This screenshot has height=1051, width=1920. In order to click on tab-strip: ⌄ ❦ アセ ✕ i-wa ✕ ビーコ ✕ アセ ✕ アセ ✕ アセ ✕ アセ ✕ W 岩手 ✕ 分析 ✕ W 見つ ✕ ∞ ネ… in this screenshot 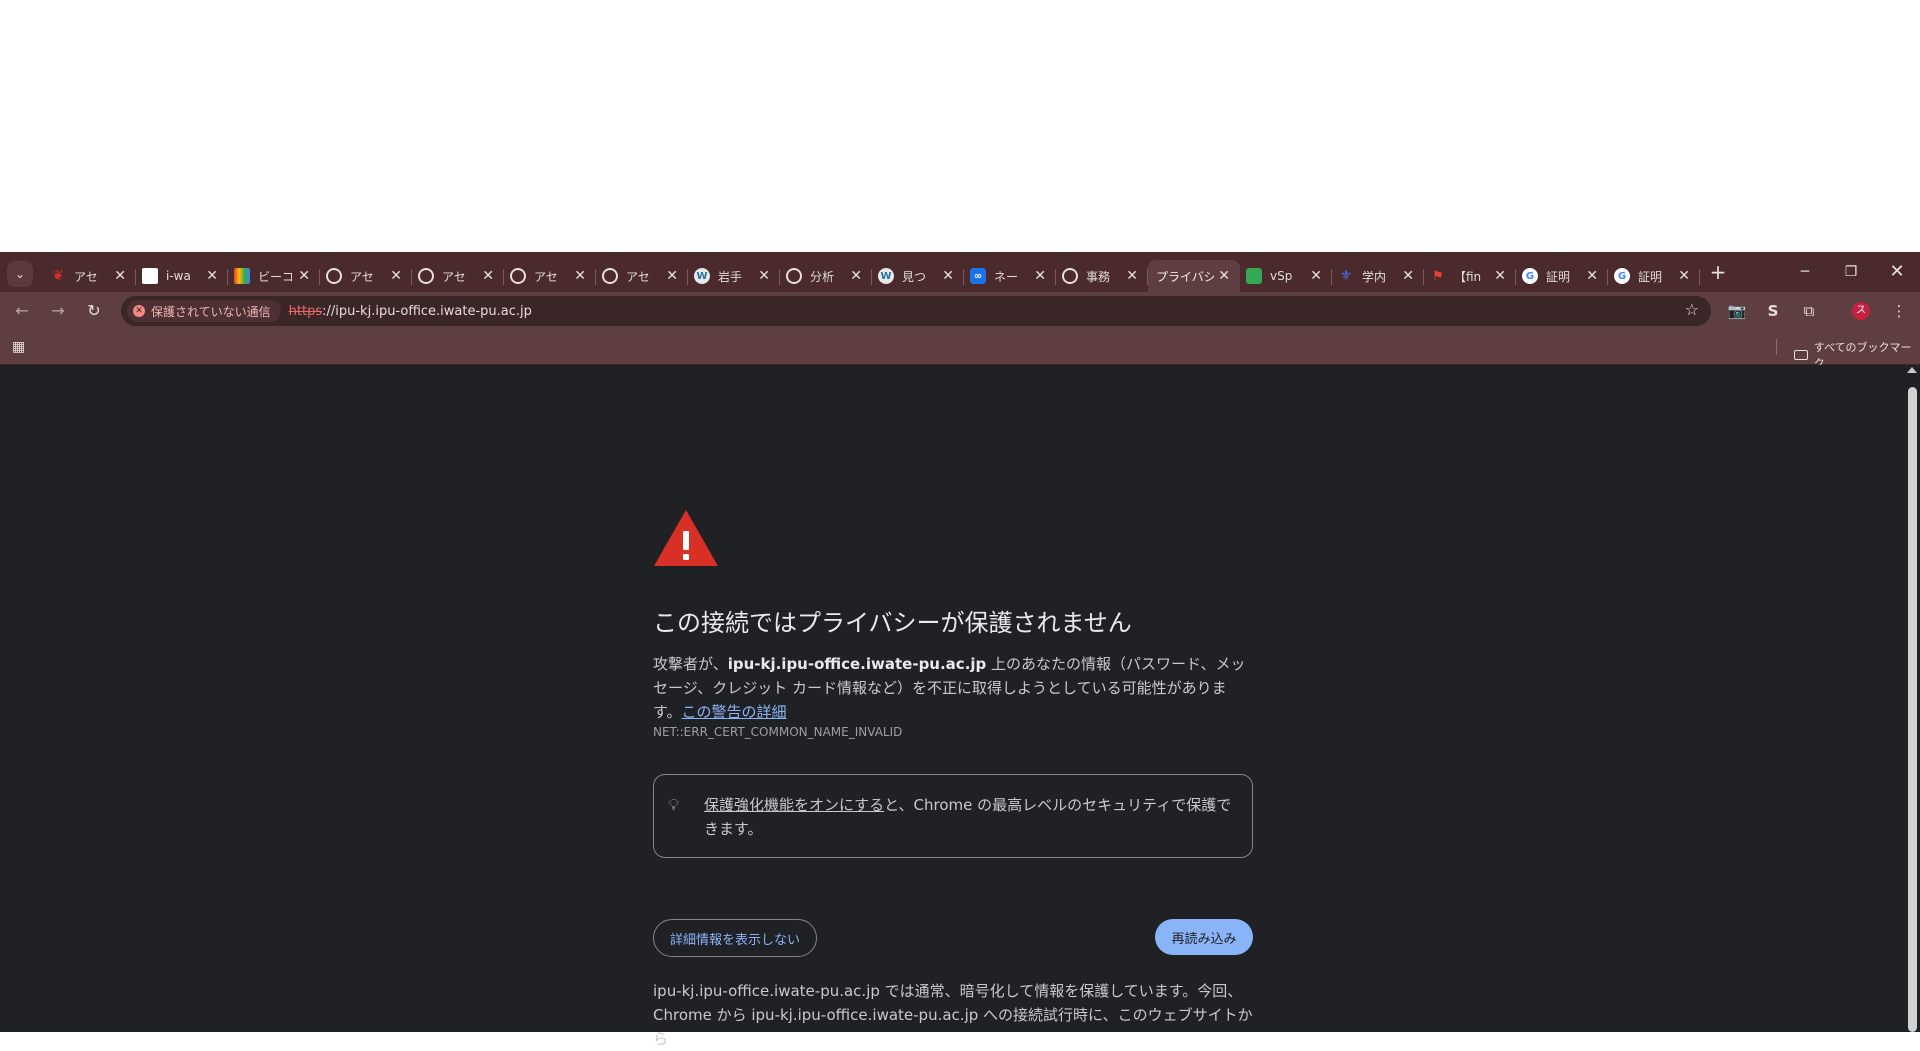, I will do `click(960, 272)`.